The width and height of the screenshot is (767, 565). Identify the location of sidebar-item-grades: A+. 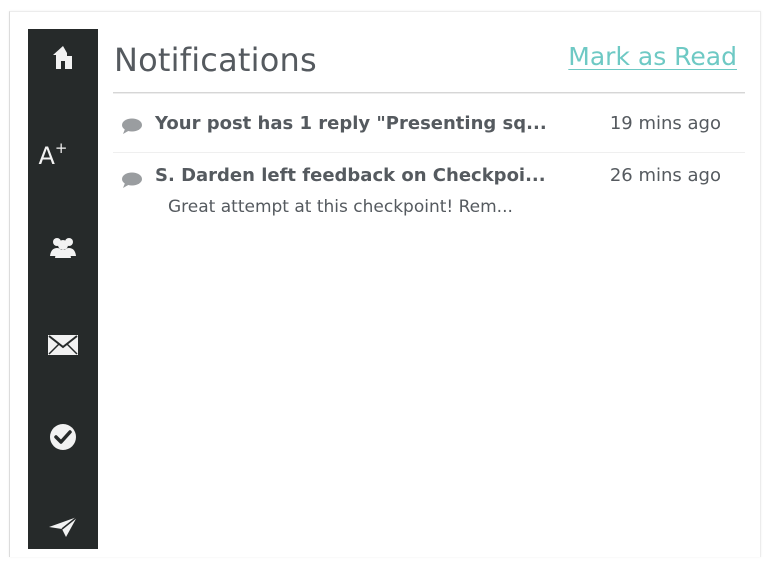
(63, 149).